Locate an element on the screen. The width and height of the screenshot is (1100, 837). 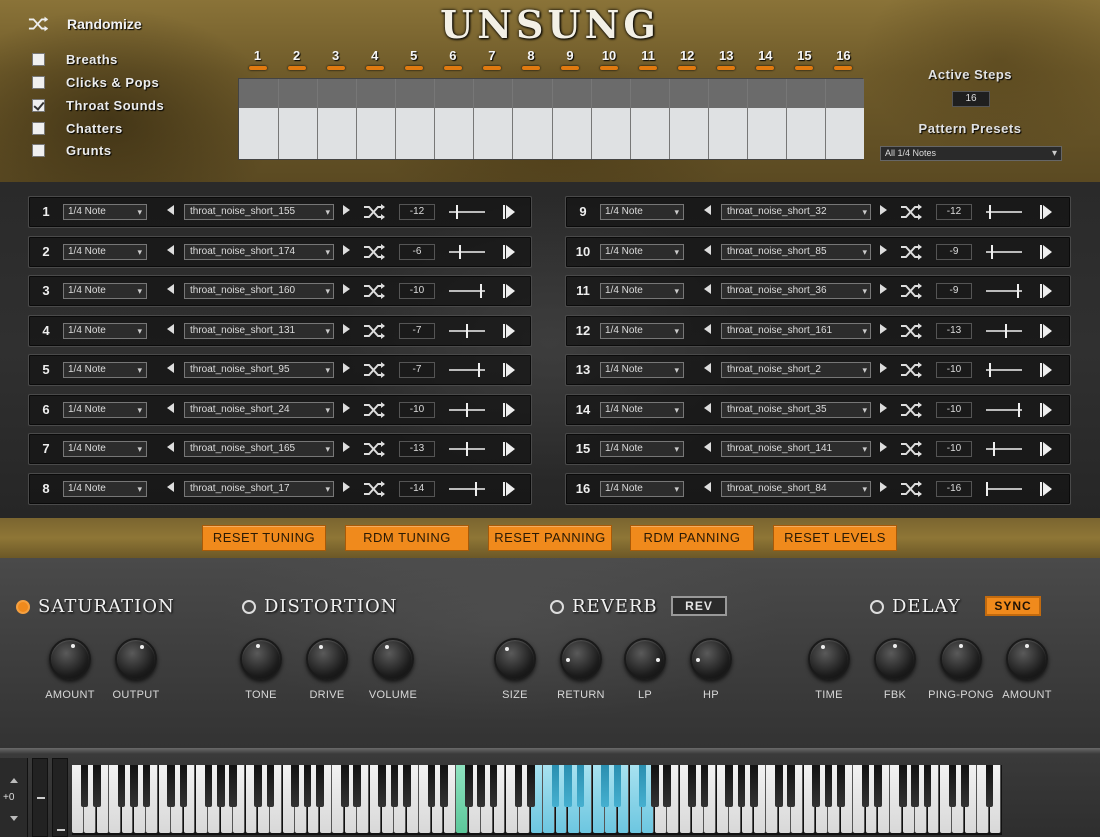
step-number: 1 is located at coordinates (257, 59).